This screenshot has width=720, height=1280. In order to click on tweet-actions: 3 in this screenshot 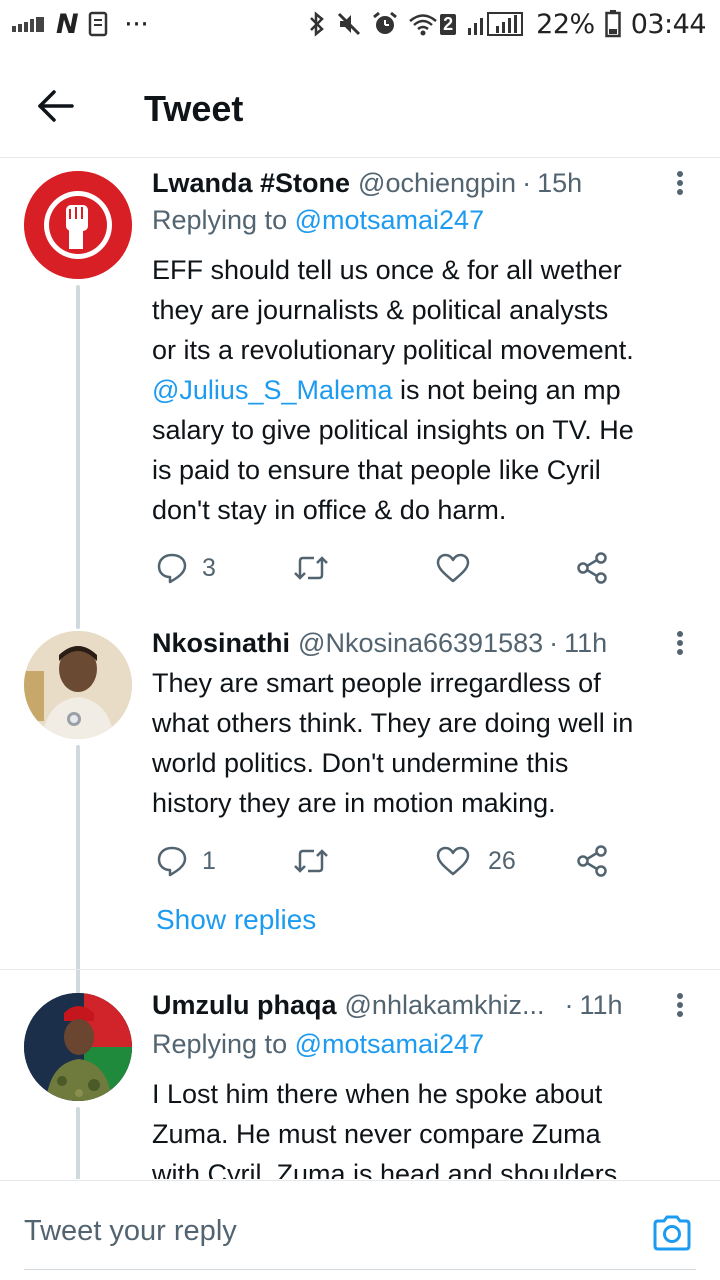, I will do `click(387, 568)`.